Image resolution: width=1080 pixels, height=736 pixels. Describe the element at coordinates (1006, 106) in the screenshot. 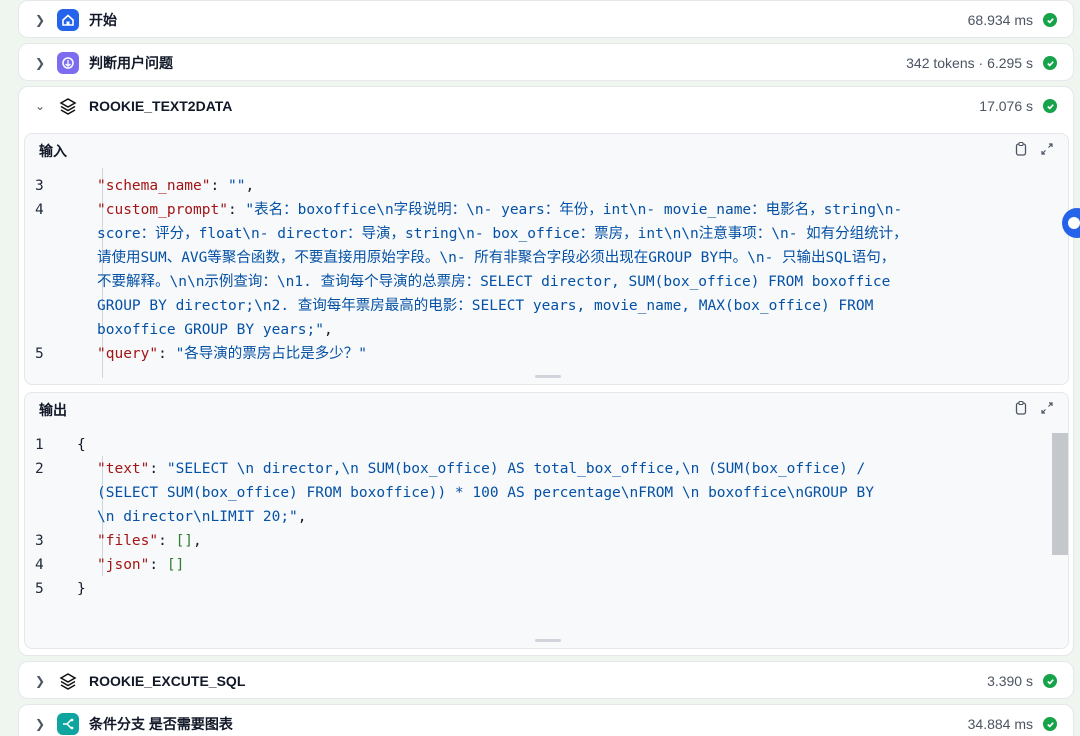

I see `node-duration: 17.076 s` at that location.